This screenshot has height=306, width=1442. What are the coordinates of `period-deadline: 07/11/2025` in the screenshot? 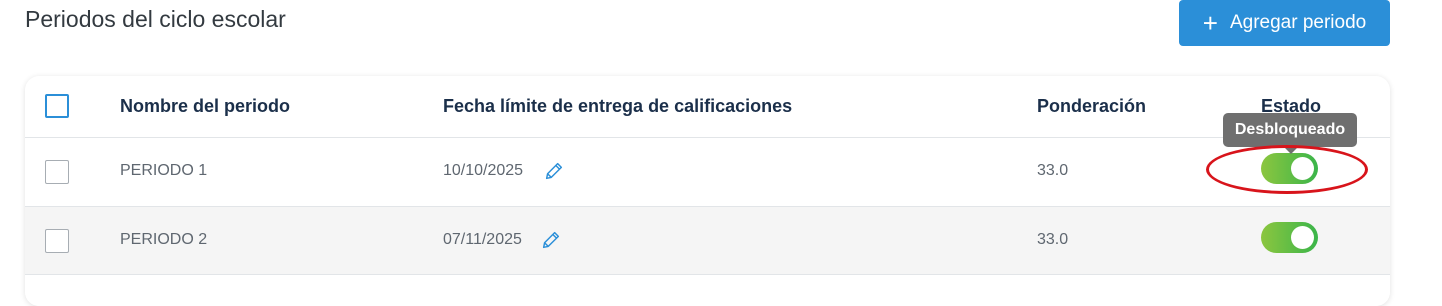 It's located at (482, 239).